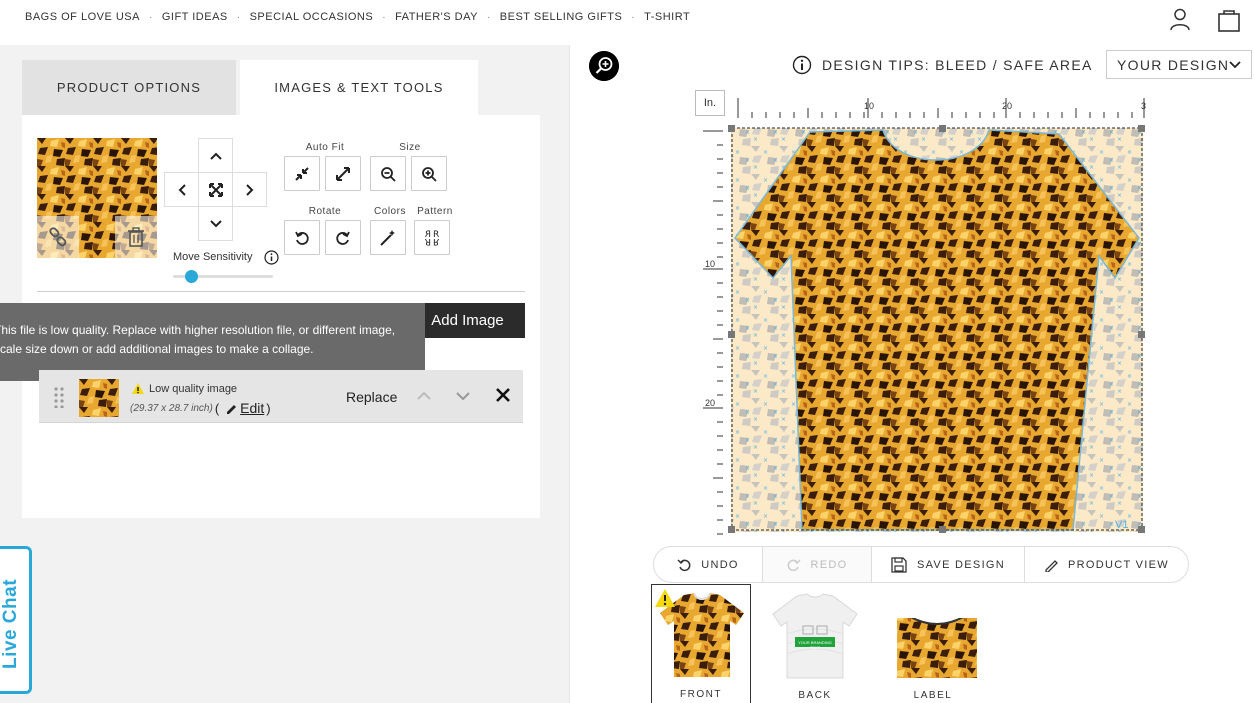 The height and width of the screenshot is (703, 1254). I want to click on move-up-button, so click(215, 155).